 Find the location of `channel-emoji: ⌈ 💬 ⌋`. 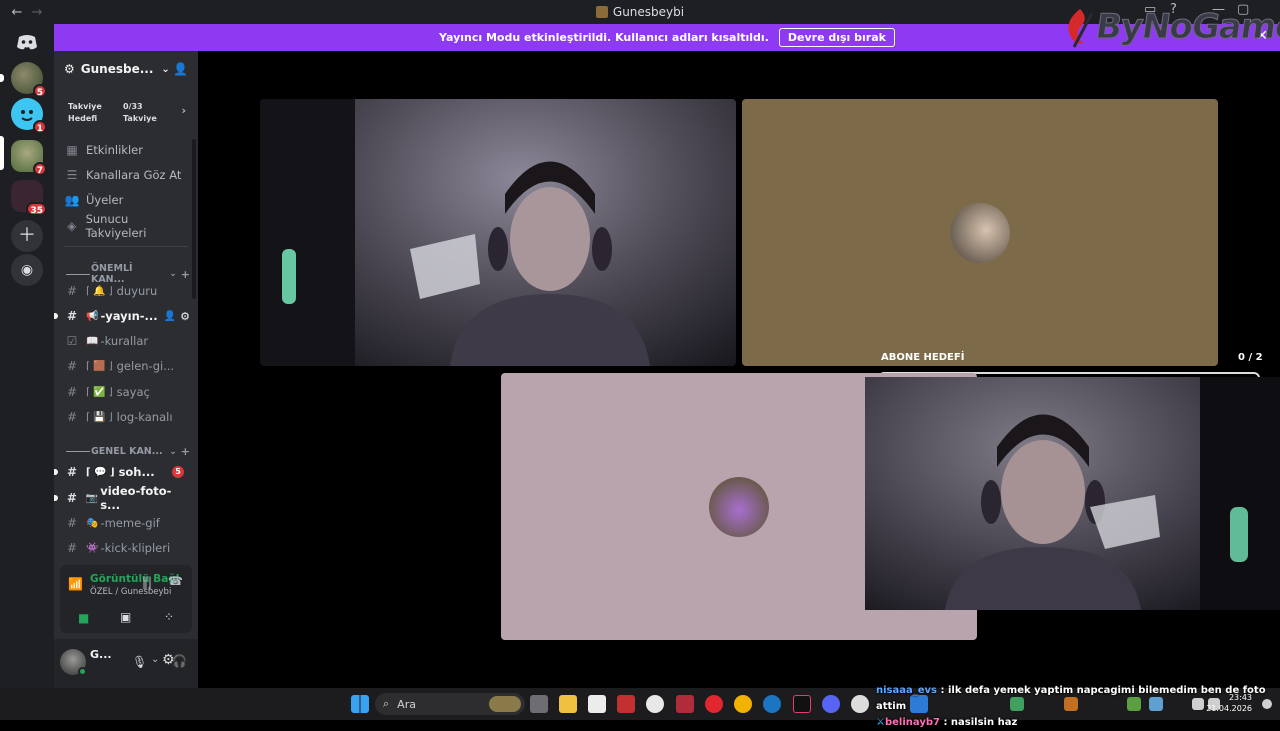

channel-emoji: ⌈ 💬 ⌋ is located at coordinates (100, 472).